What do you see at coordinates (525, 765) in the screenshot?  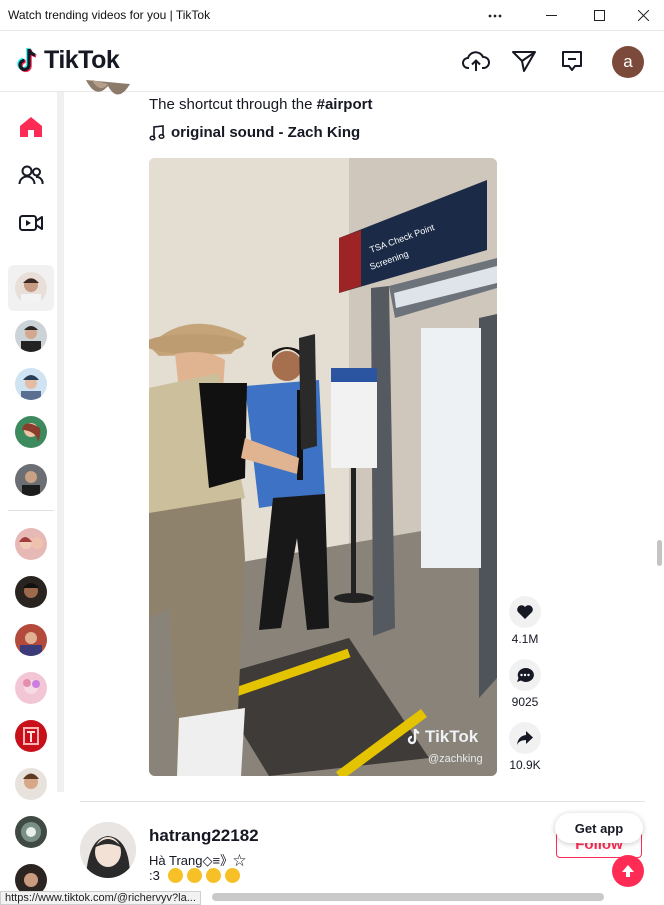 I see `share-count: 10.9K` at bounding box center [525, 765].